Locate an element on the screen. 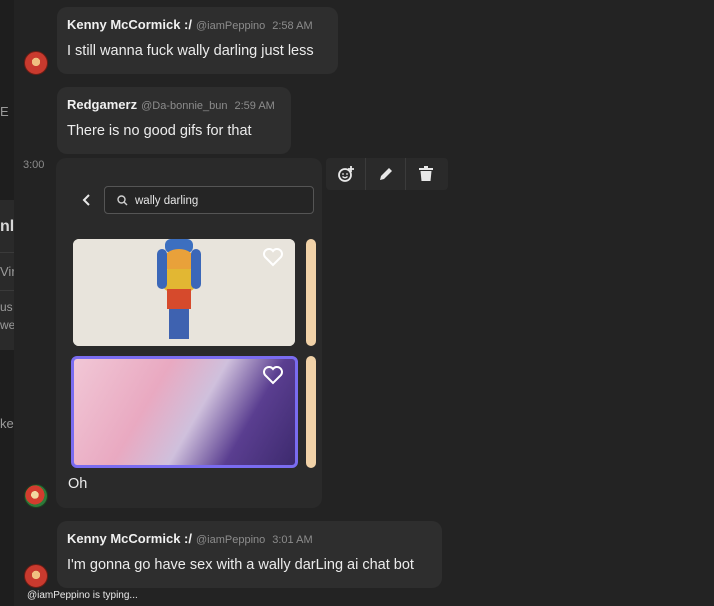  trash-icon is located at coordinates (426, 173).